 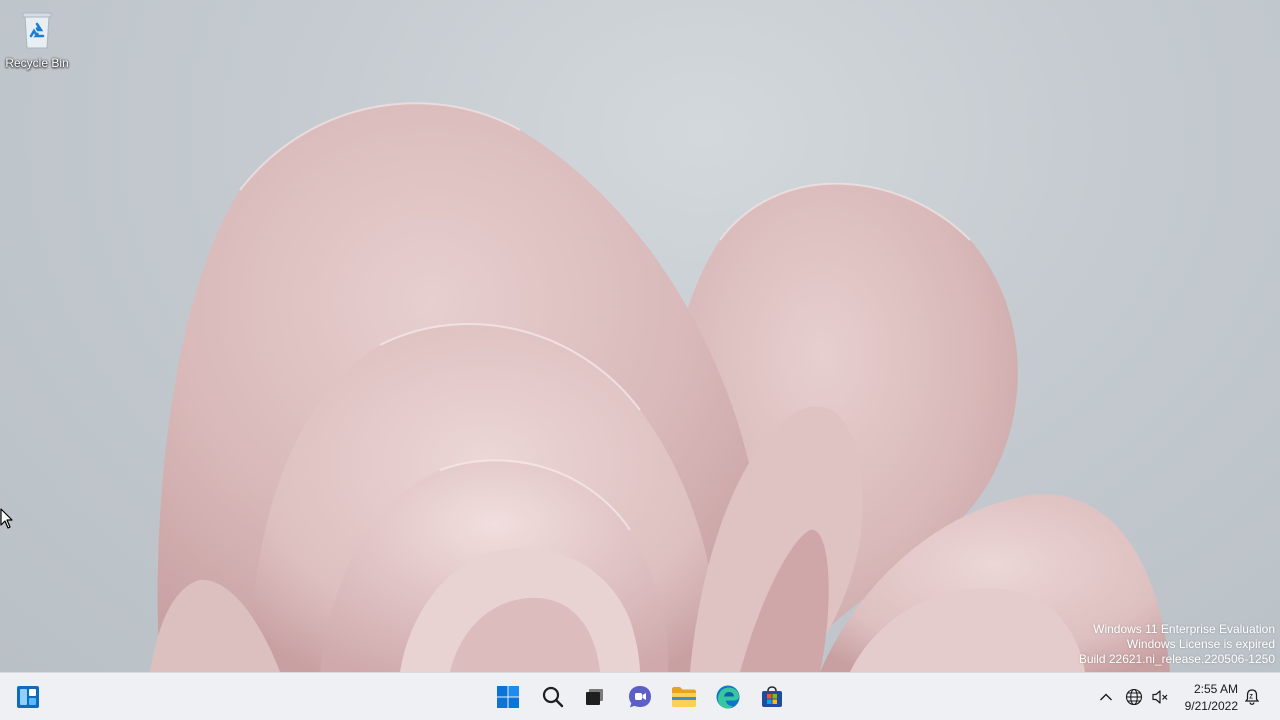 I want to click on chevron-up-icon, so click(x=1106, y=697).